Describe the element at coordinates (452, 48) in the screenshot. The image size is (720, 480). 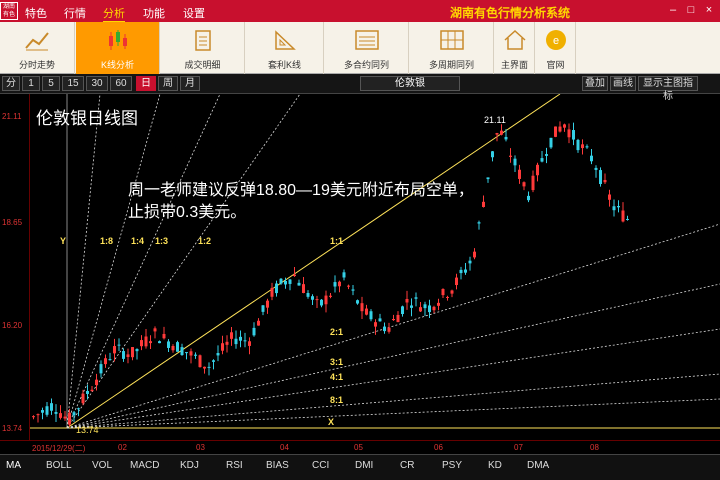
I see `toolbar-button-multi-period: 多周期同列` at that location.